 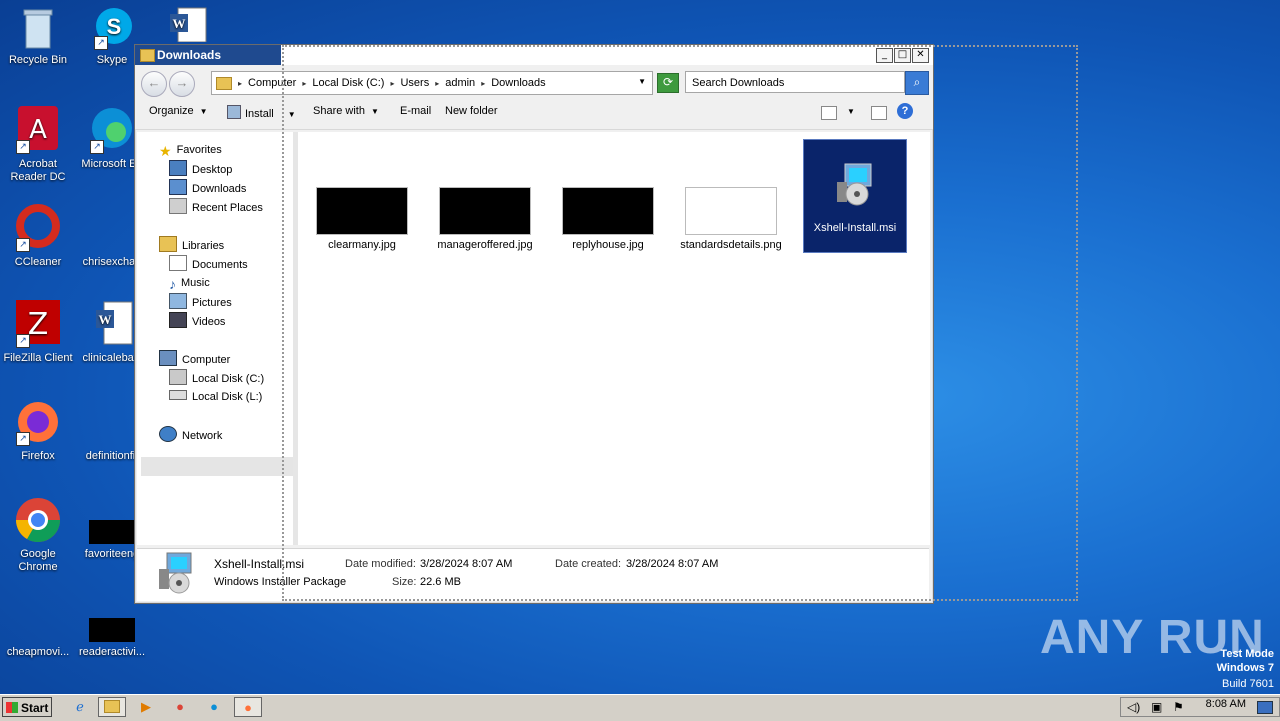 What do you see at coordinates (392, 83) in the screenshot?
I see `chevron-right-icon: ▸` at bounding box center [392, 83].